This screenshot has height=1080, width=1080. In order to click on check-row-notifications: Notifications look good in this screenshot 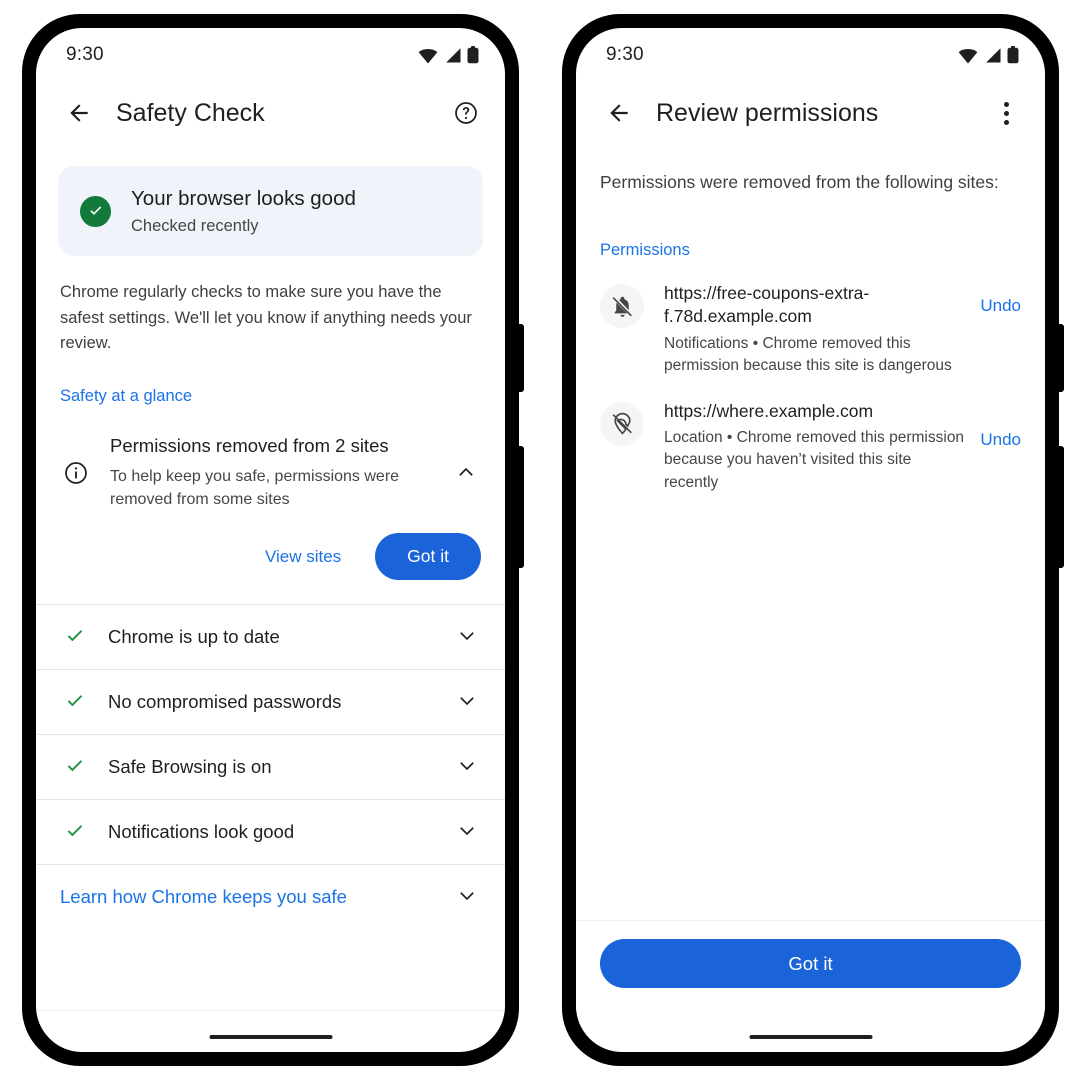, I will do `click(270, 832)`.